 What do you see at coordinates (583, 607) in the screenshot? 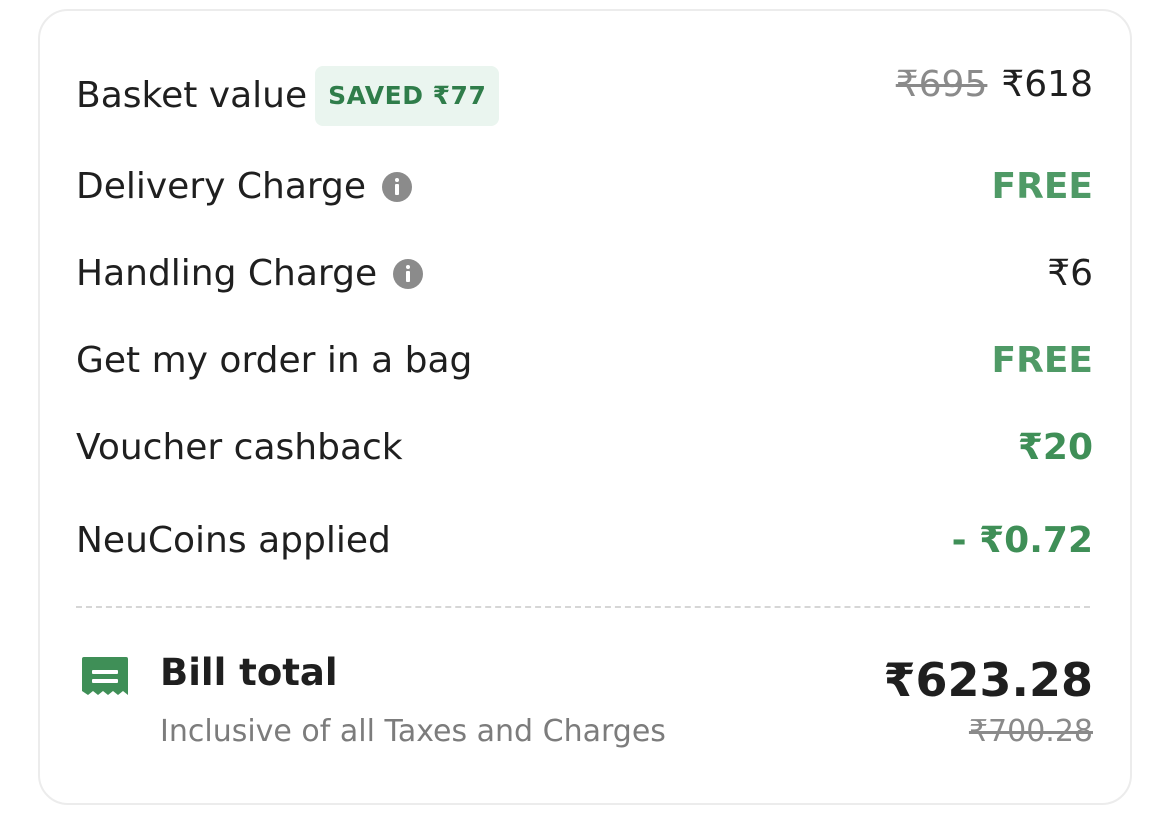
I see `dashed-divider` at bounding box center [583, 607].